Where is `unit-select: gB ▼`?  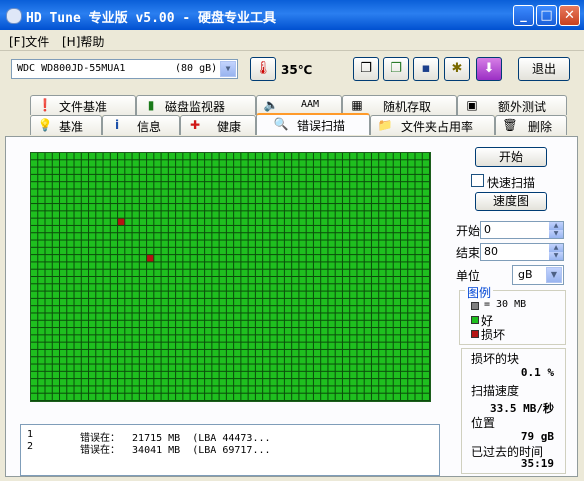
unit-select: gB ▼ is located at coordinates (538, 275).